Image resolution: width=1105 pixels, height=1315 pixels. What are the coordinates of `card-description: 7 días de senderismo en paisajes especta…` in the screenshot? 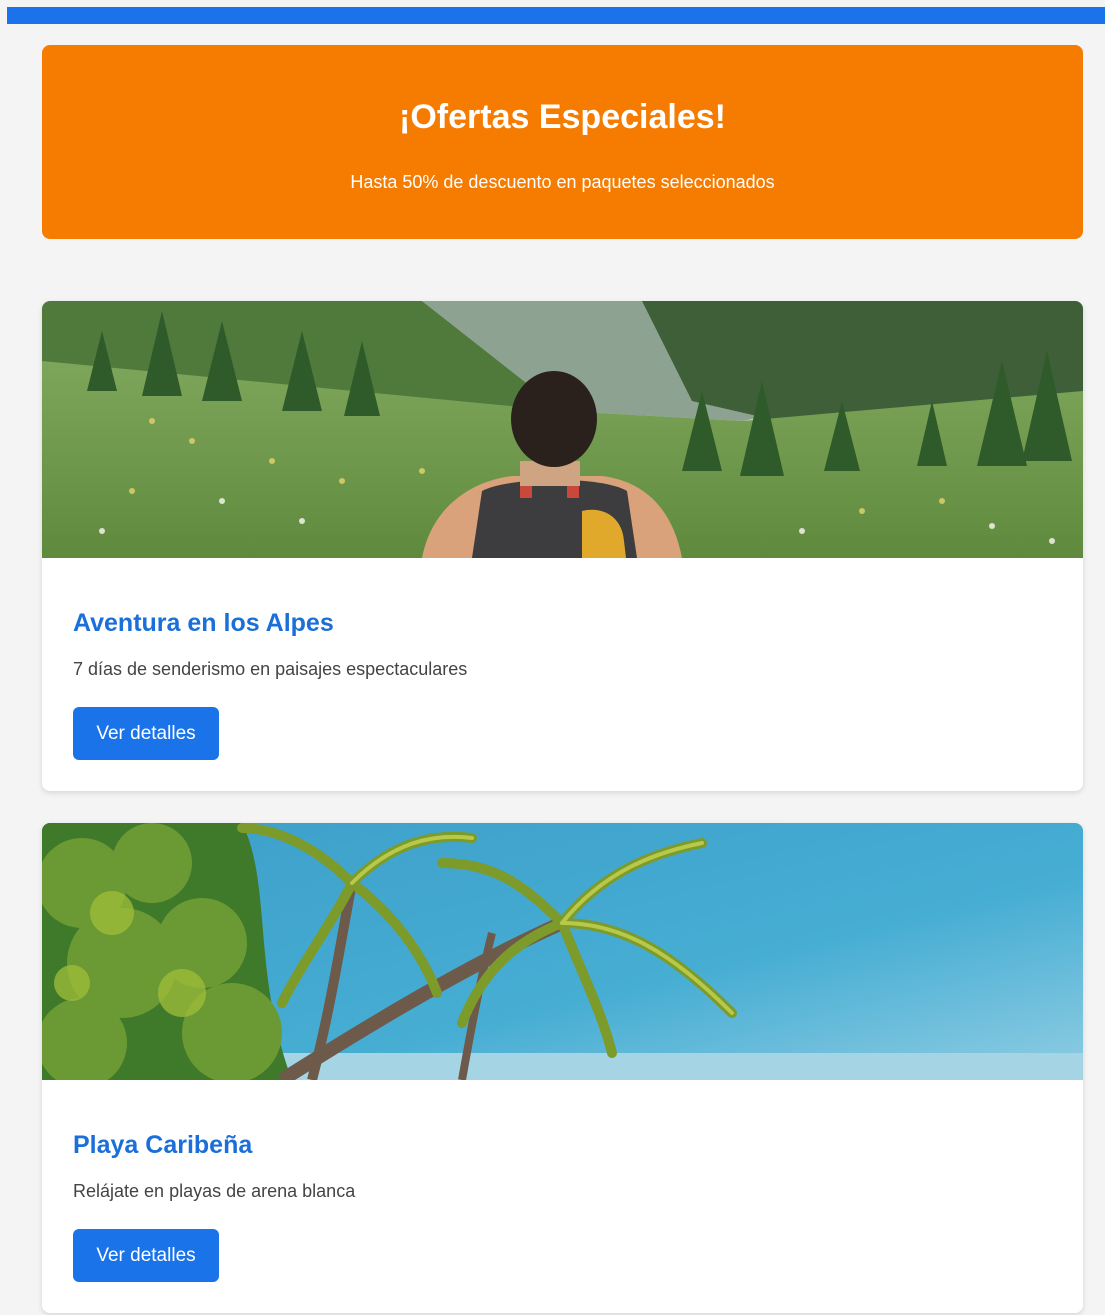 It's located at (270, 669).